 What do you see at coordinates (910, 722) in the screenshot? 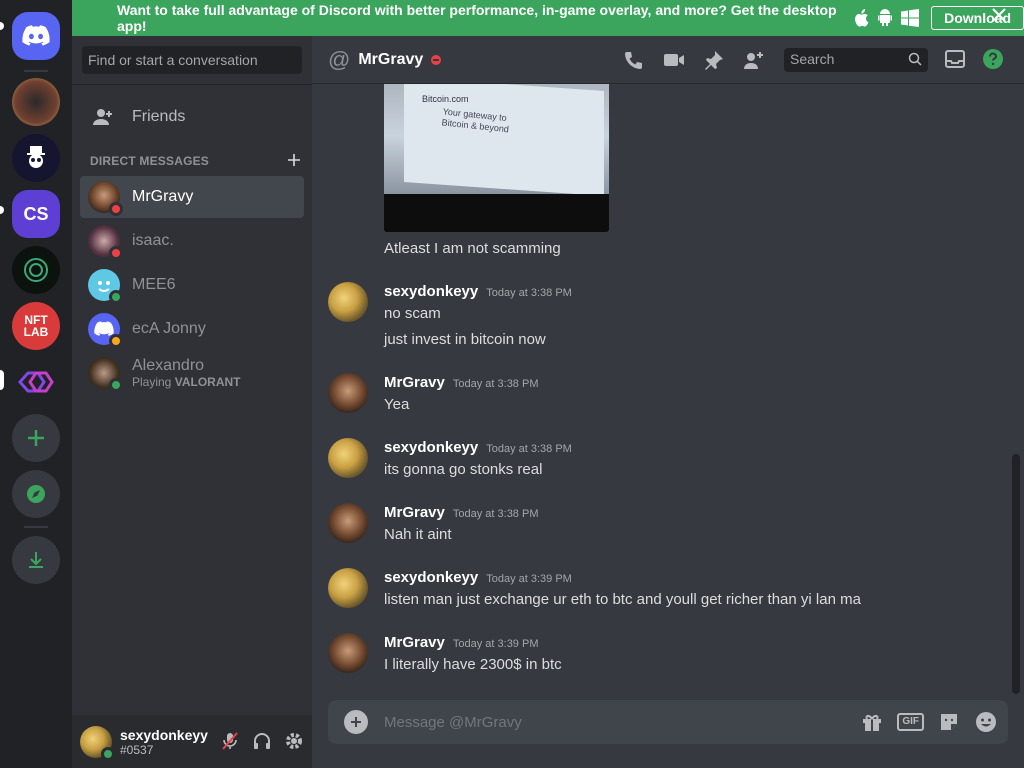
I see `gif-button: GIF` at bounding box center [910, 722].